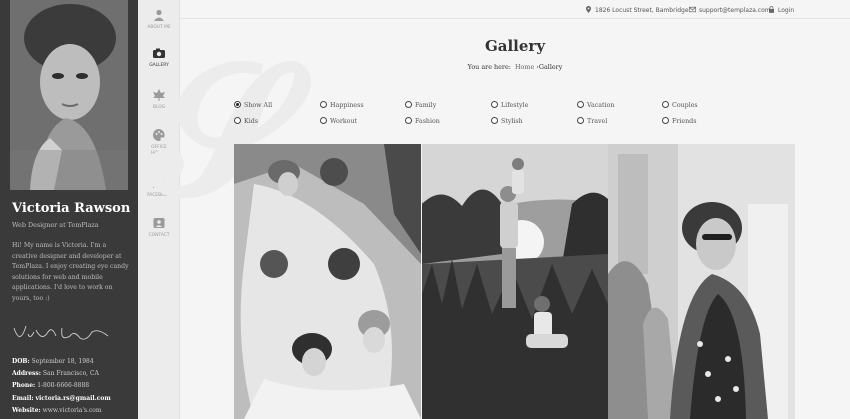 Image resolution: width=850 pixels, height=419 pixels. What do you see at coordinates (61, 398) in the screenshot?
I see `fact-email: Email: victoria.rs@gmail.com` at bounding box center [61, 398].